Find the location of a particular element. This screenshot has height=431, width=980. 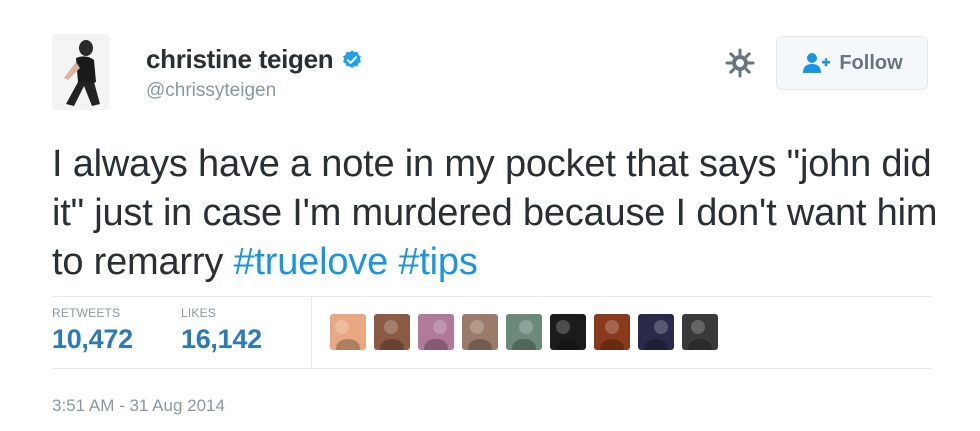

hashtag-separator is located at coordinates (393, 262).